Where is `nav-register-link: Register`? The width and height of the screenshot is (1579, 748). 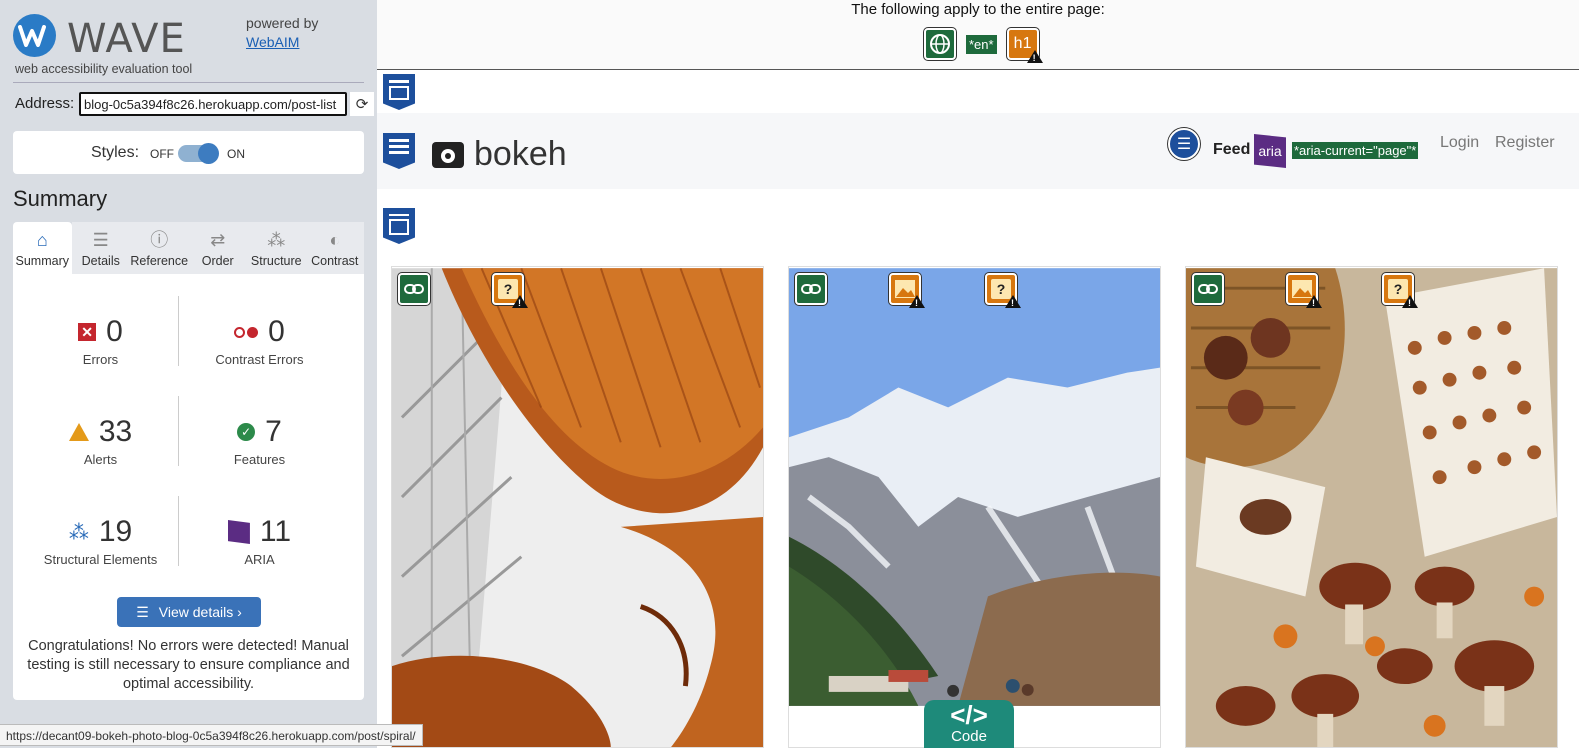
nav-register-link: Register is located at coordinates (1525, 143).